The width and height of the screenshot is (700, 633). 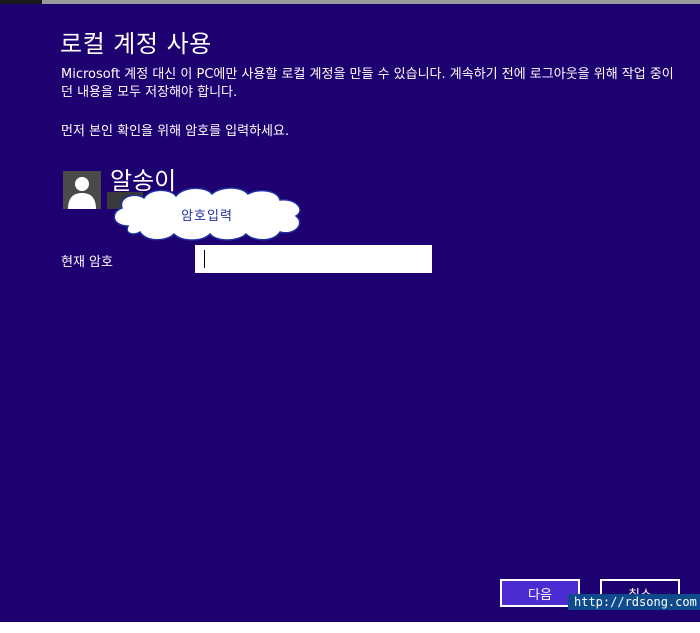 I want to click on current-password-label: 현재 암호, so click(x=87, y=262).